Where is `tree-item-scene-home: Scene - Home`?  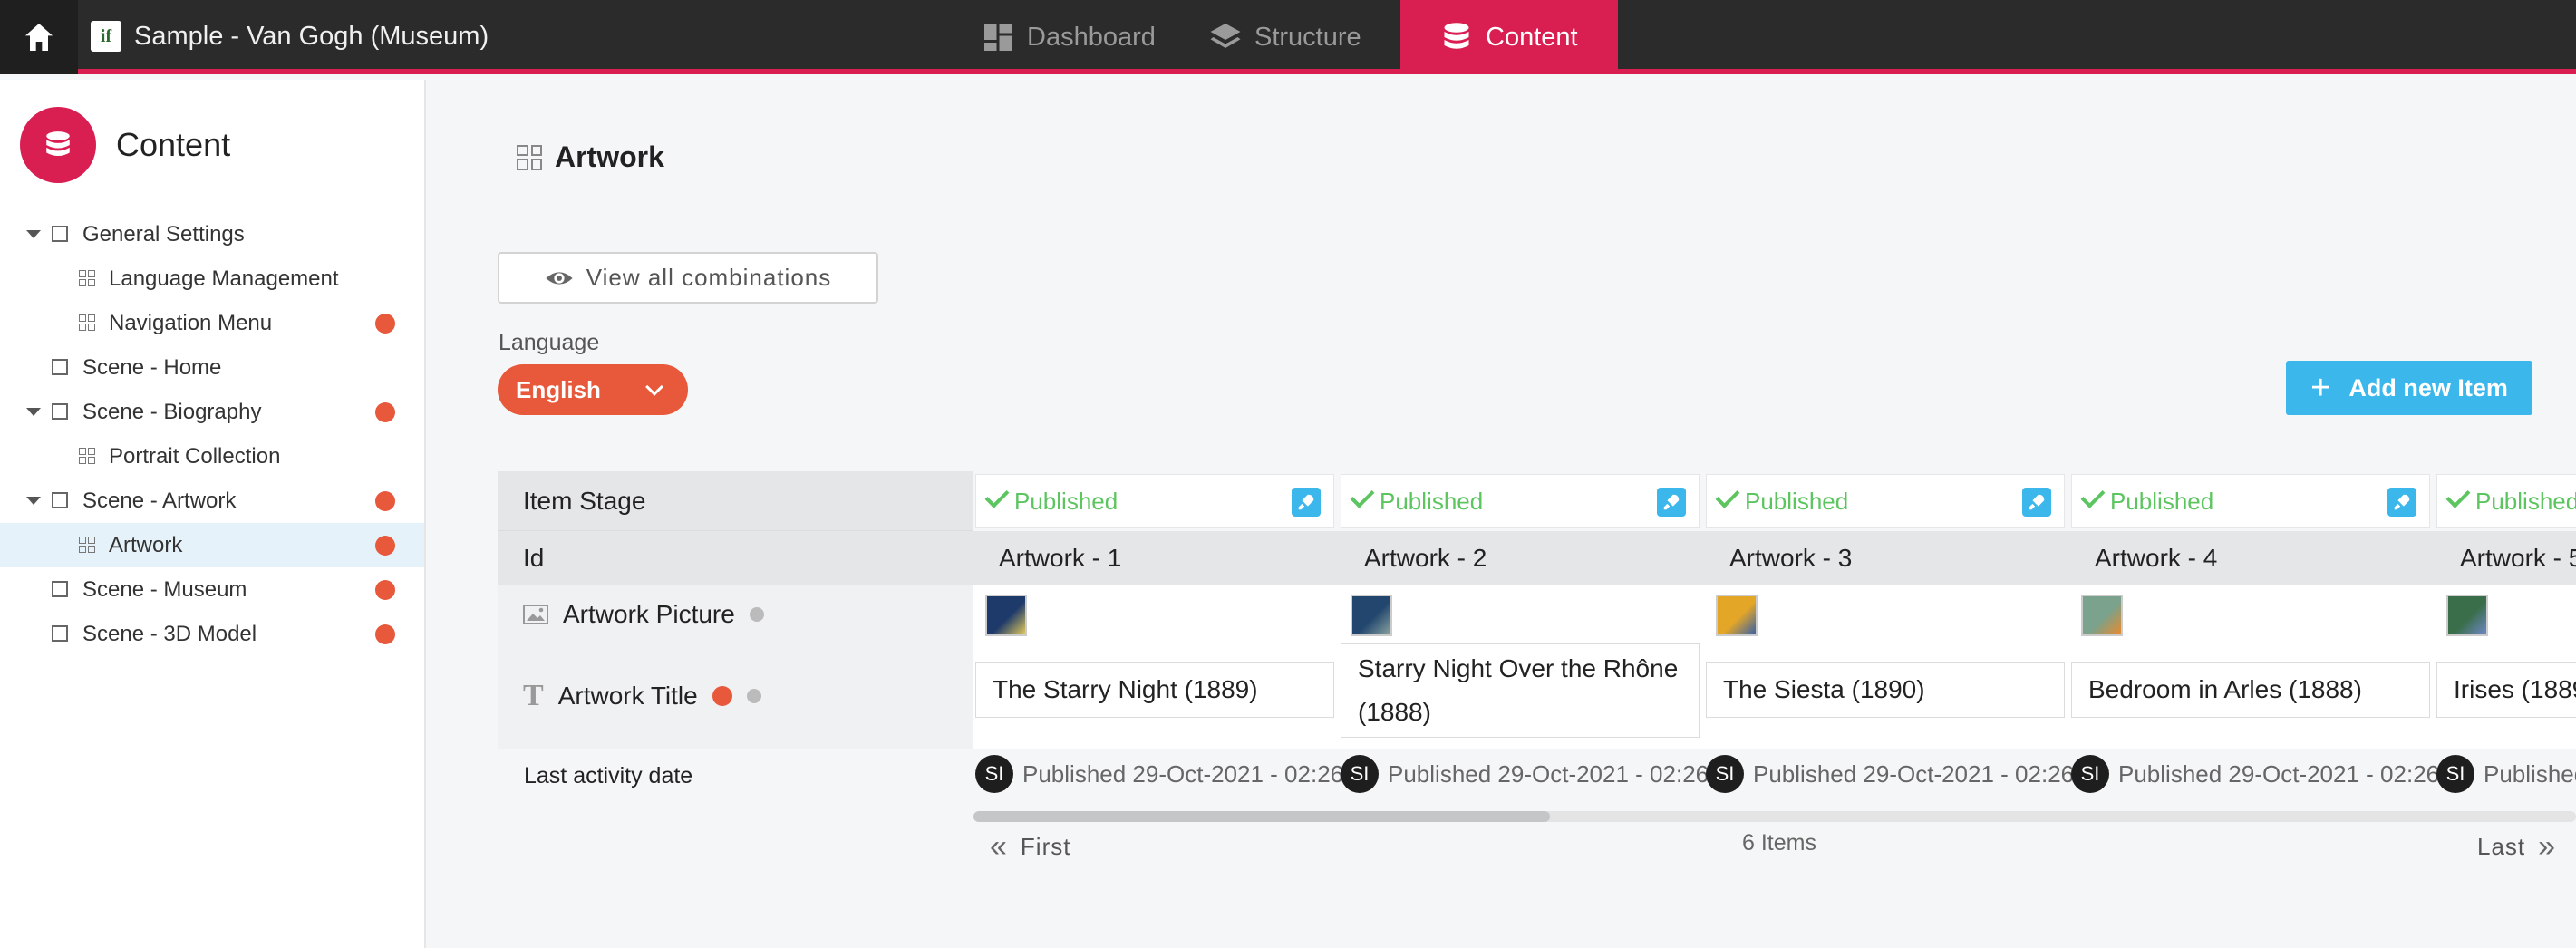 tree-item-scene-home: Scene - Home is located at coordinates (212, 367).